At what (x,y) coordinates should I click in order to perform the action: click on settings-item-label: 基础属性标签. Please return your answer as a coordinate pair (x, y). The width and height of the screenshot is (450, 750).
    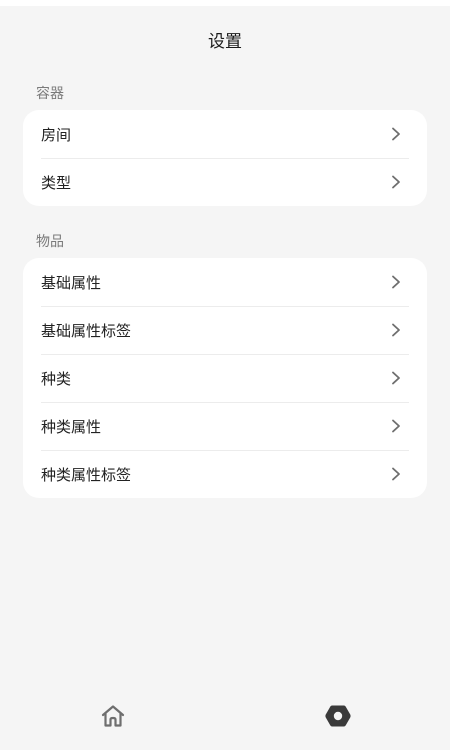
    Looking at the image, I should click on (86, 330).